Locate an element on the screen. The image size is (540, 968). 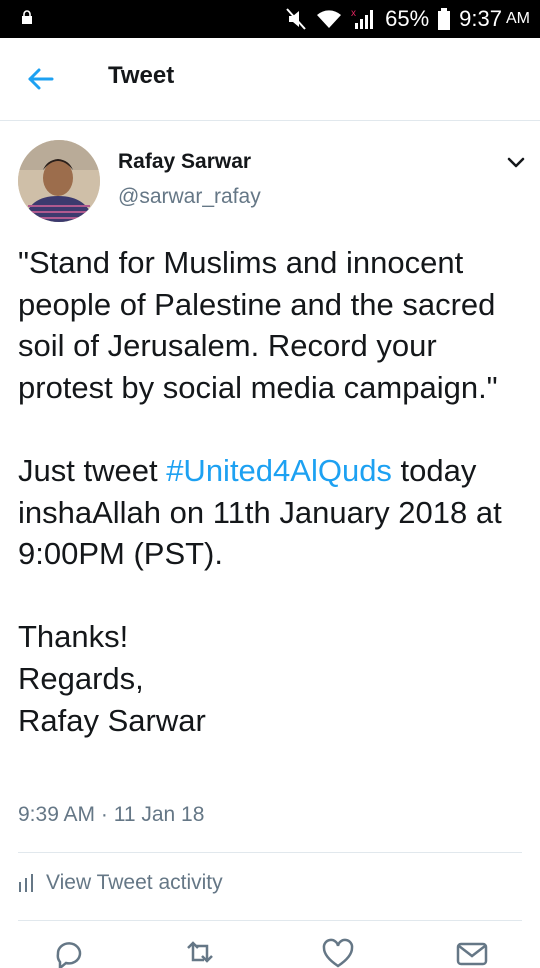
author-name: Rafay Sarwar is located at coordinates (184, 162).